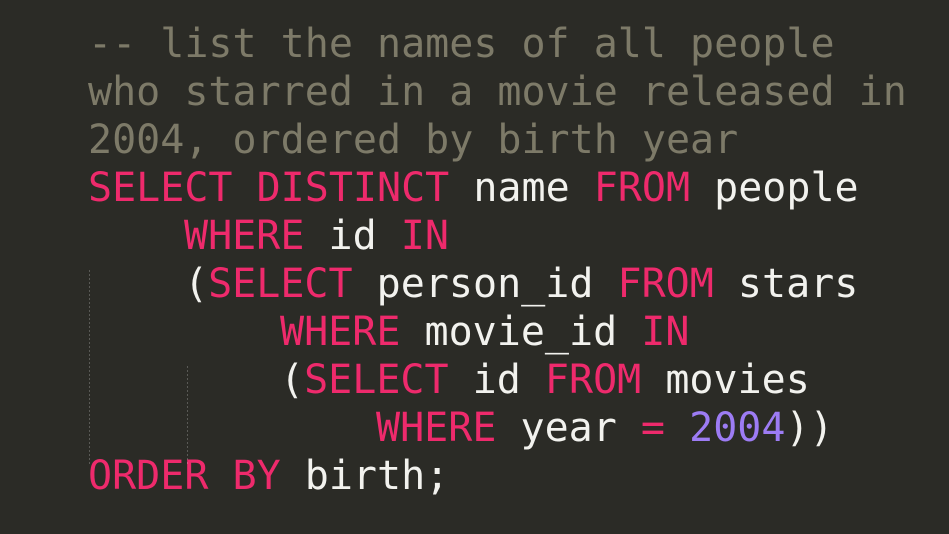 The height and width of the screenshot is (534, 949). Describe the element at coordinates (653, 428) in the screenshot. I see `token-operator: =` at that location.